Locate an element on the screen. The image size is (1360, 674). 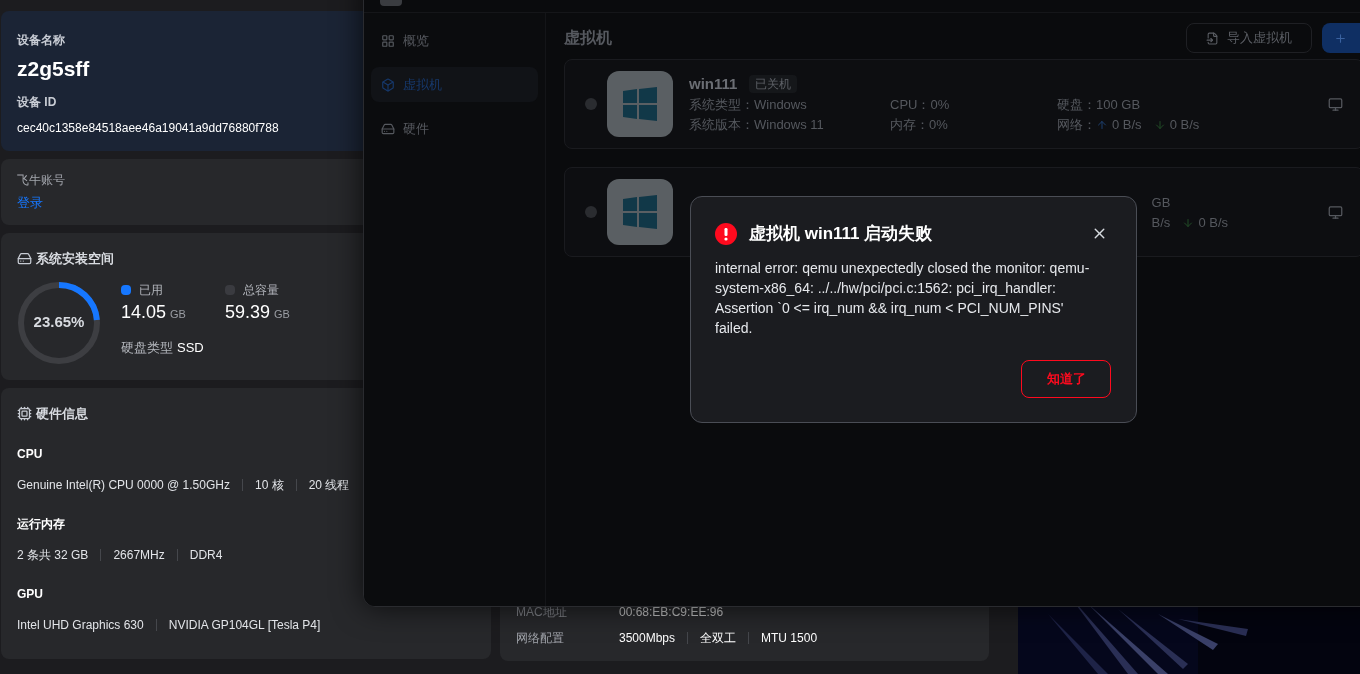
spec-value: NVIDIA GP104GL [Tesla P4] is located at coordinates (244, 625).